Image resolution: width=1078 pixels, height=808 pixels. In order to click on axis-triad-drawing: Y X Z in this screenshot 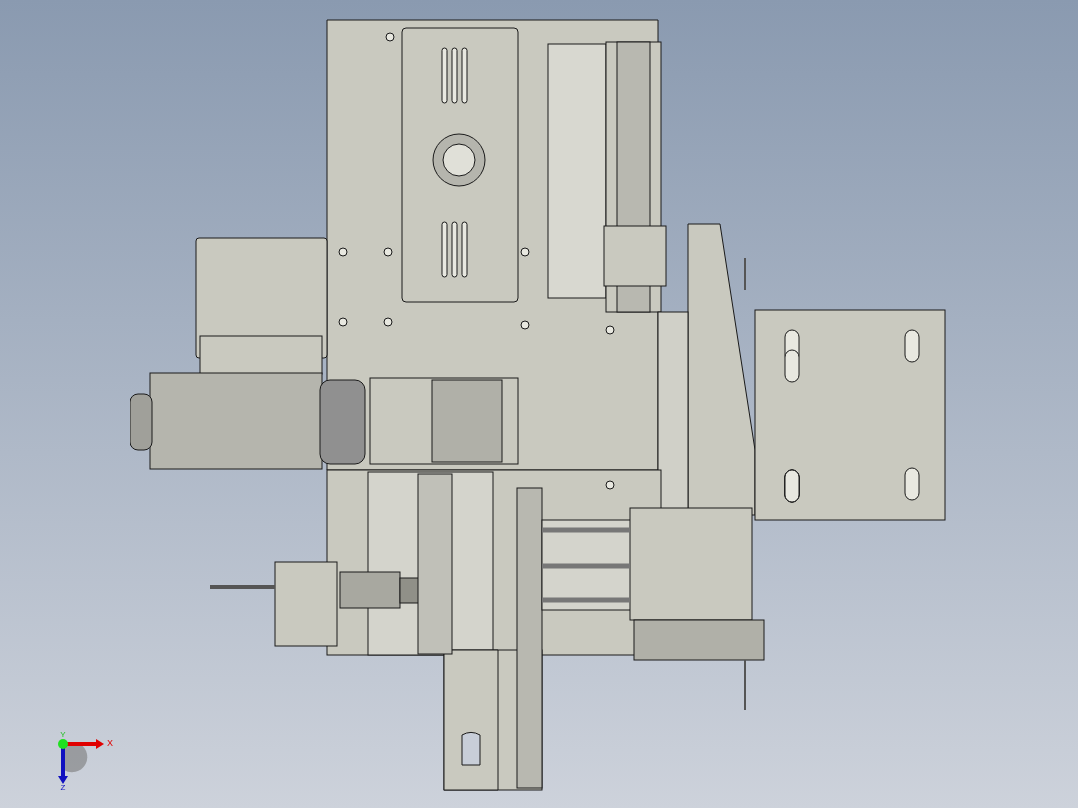, I will do `click(82, 760)`.